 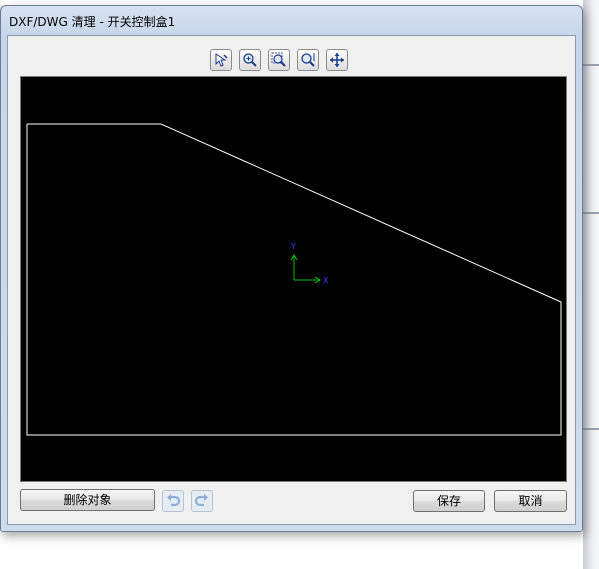 I want to click on zoom-fit-button, so click(x=308, y=60).